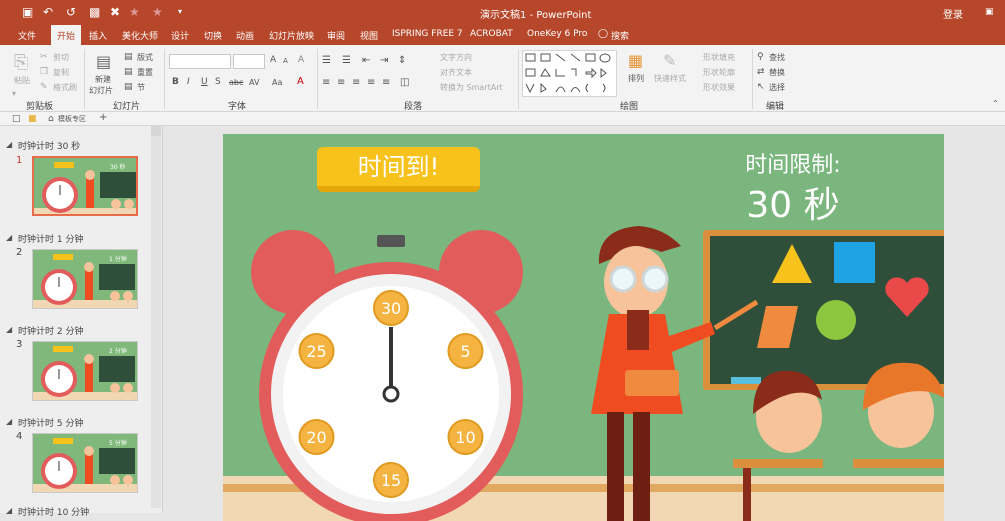 This screenshot has width=1005, height=521. Describe the element at coordinates (569, 73) in the screenshot. I see `shapes-gallery` at that location.